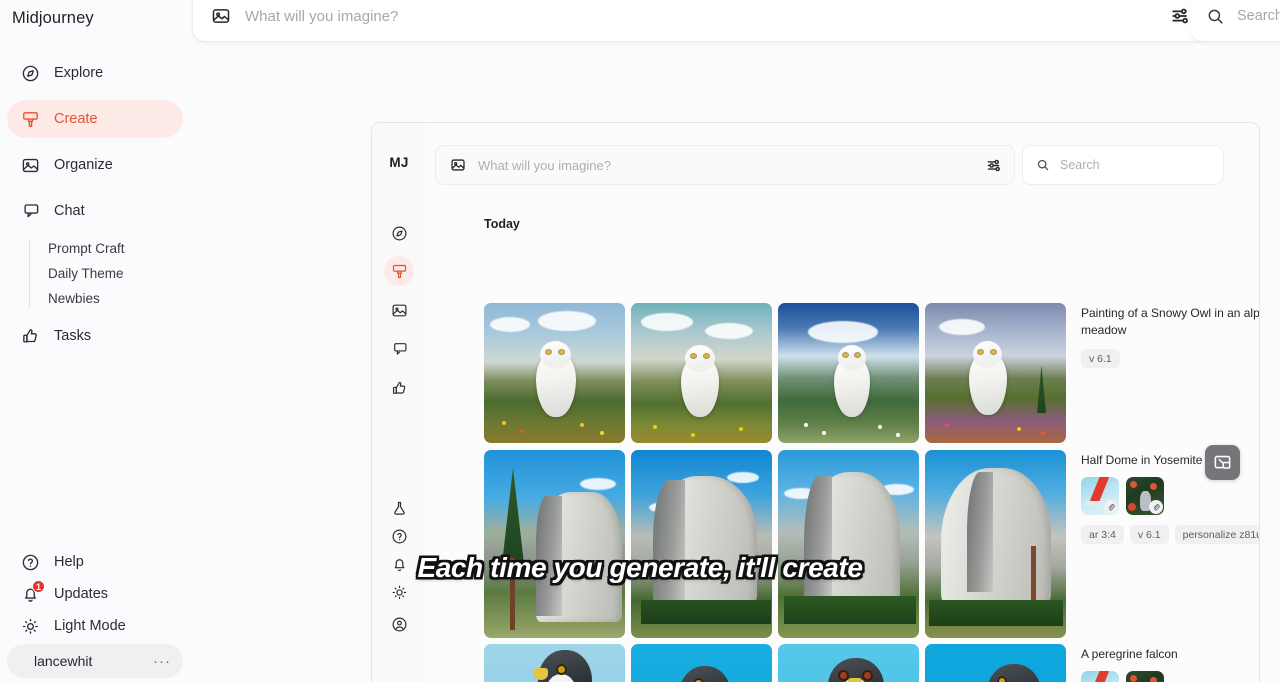  What do you see at coordinates (30, 119) in the screenshot?
I see `paintbrush-icon` at bounding box center [30, 119].